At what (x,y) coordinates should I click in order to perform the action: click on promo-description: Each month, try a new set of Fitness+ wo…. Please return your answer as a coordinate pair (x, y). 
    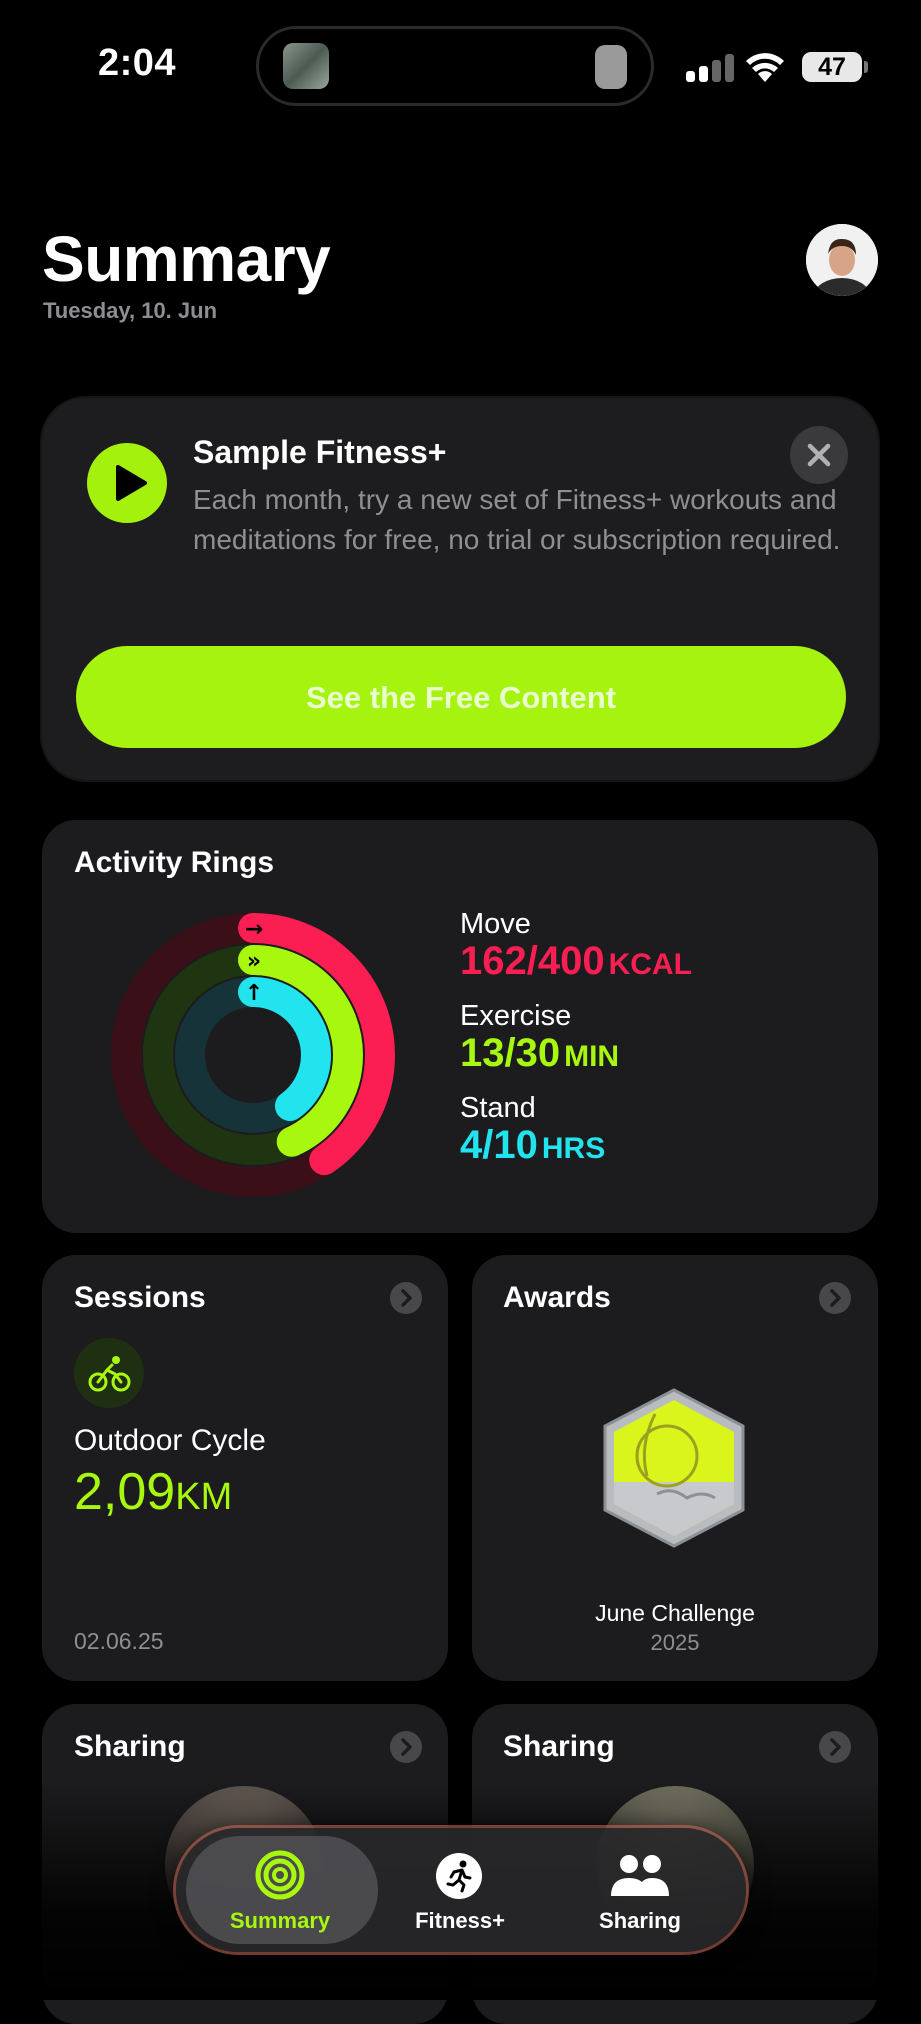
    Looking at the image, I should click on (517, 519).